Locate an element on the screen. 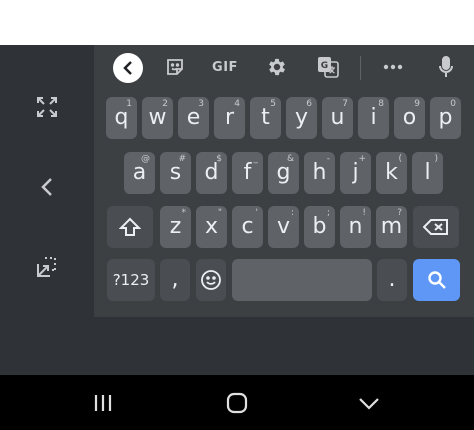 The image size is (474, 430). key-r: r4 is located at coordinates (229, 118).